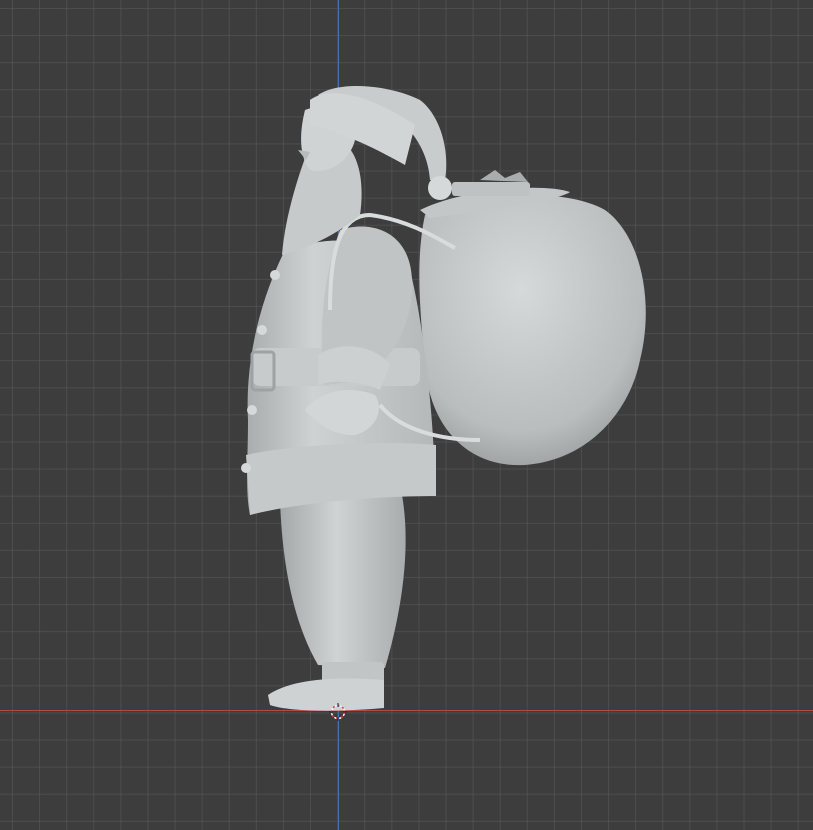 The image size is (813, 830). I want to click on 3d-cursor-icon, so click(338, 712).